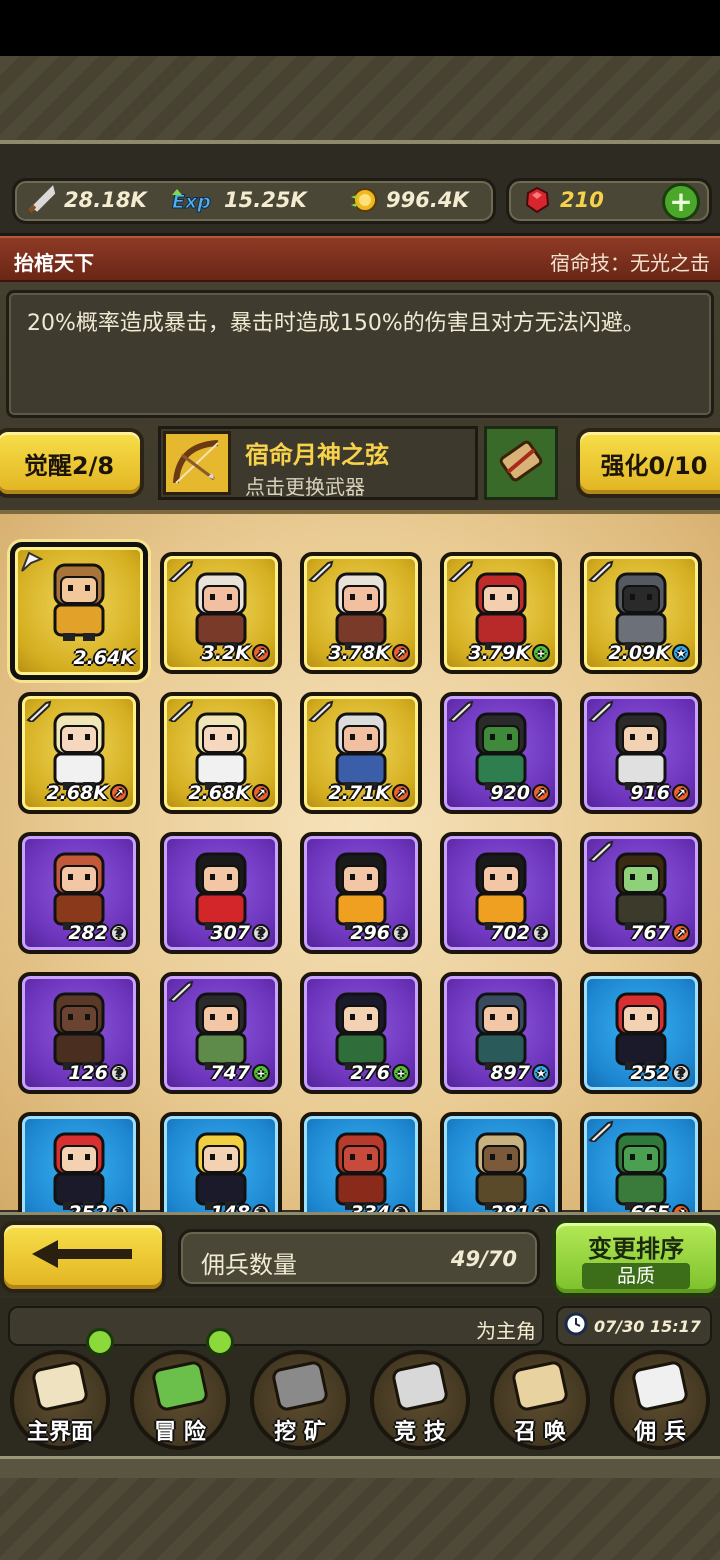  I want to click on status-bar, so click(360, 28).